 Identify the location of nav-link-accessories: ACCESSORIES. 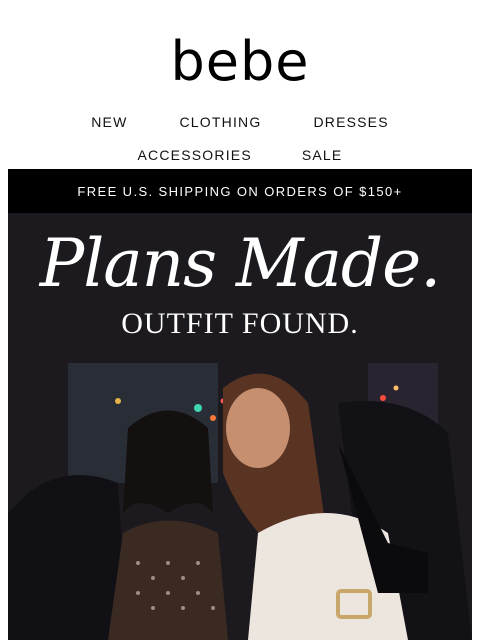
(195, 155).